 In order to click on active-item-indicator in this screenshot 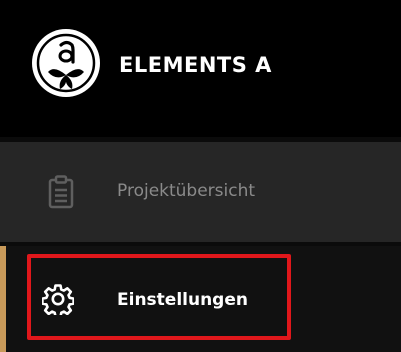, I will do `click(3, 299)`.